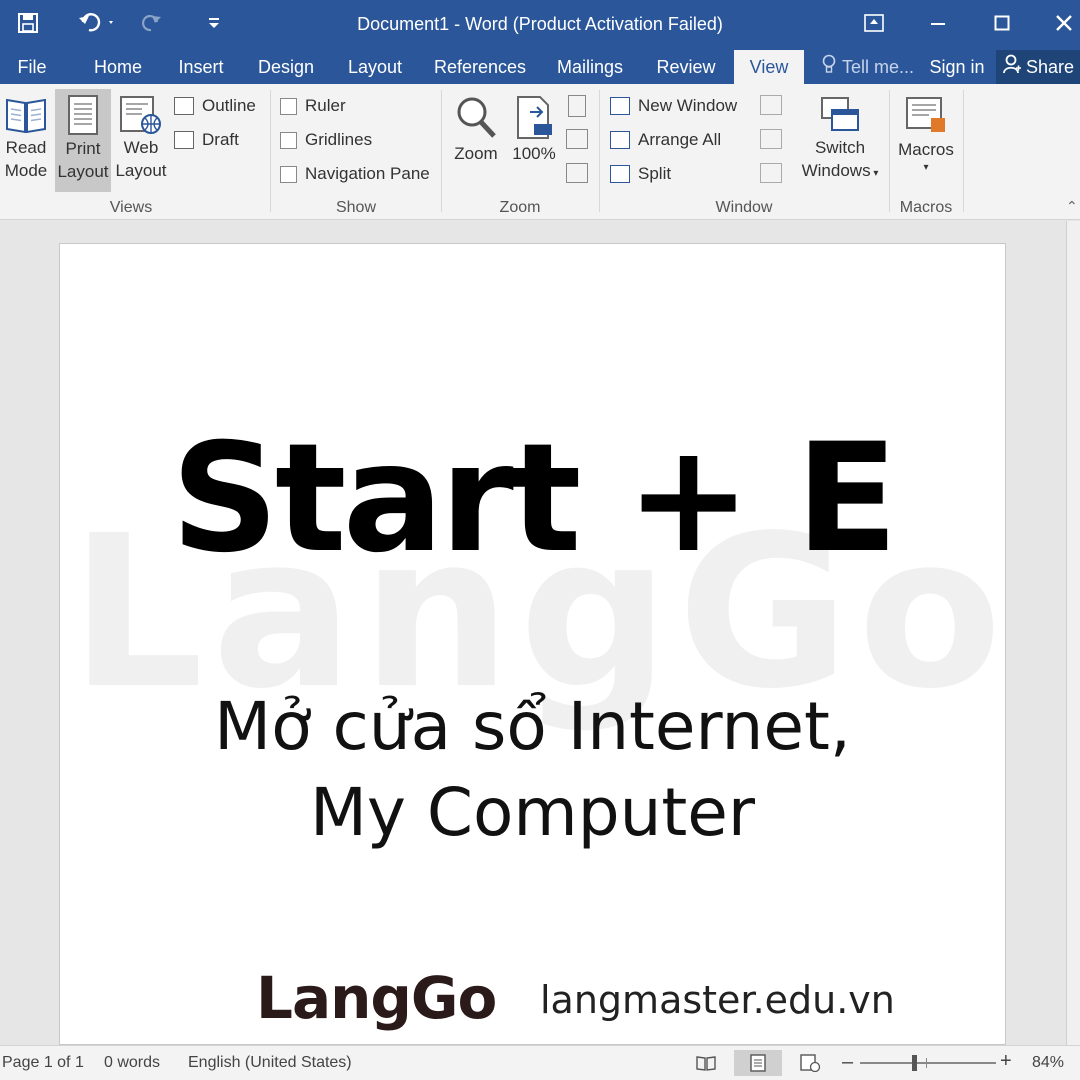 Image resolution: width=1080 pixels, height=1080 pixels. I want to click on language-indicator: English (United States), so click(270, 1063).